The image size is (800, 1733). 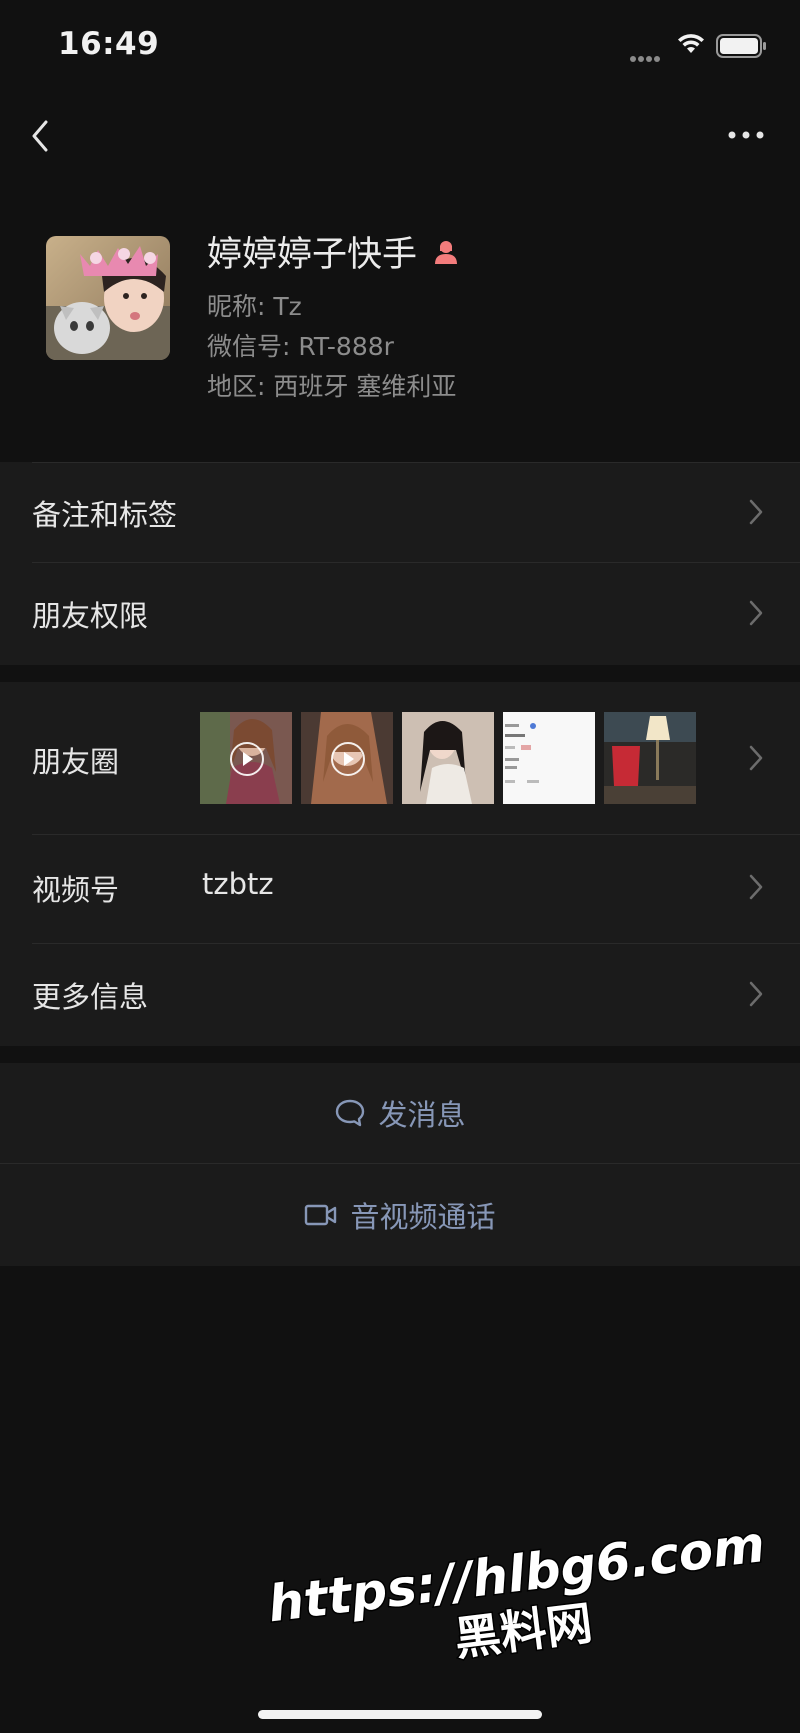 I want to click on female-icon, so click(x=446, y=252).